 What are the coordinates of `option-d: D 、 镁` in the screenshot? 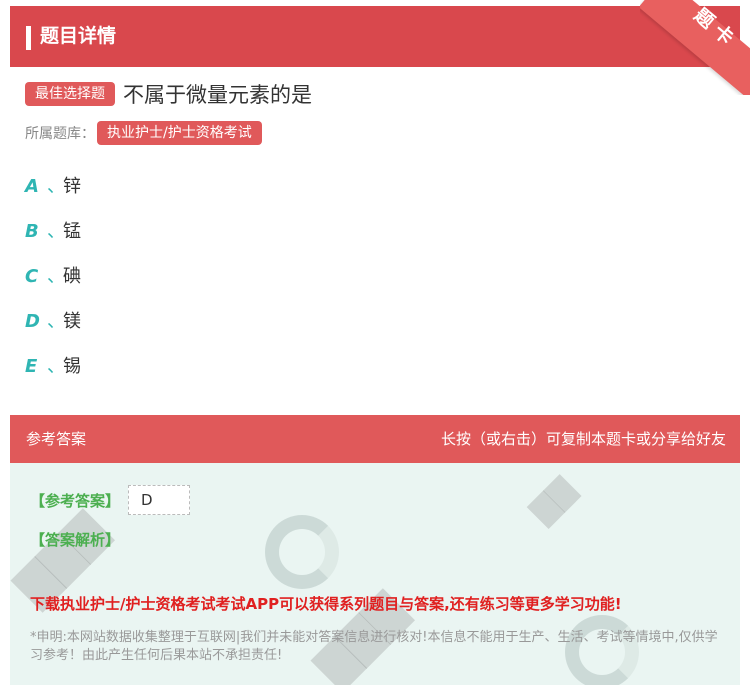 It's located at (53, 329).